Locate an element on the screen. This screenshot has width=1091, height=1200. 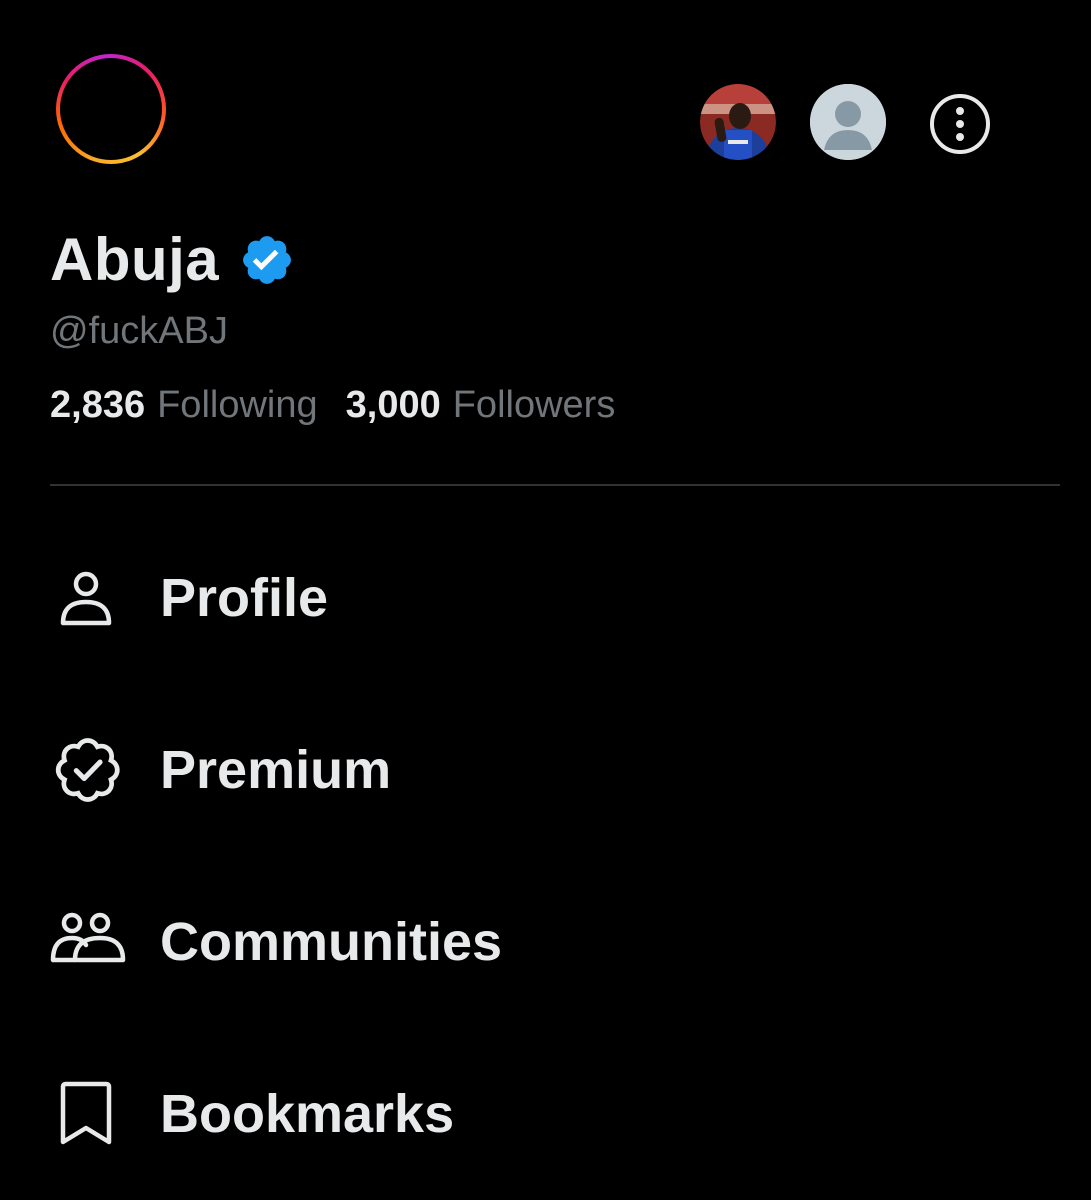
display-name: Abuja is located at coordinates (134, 259).